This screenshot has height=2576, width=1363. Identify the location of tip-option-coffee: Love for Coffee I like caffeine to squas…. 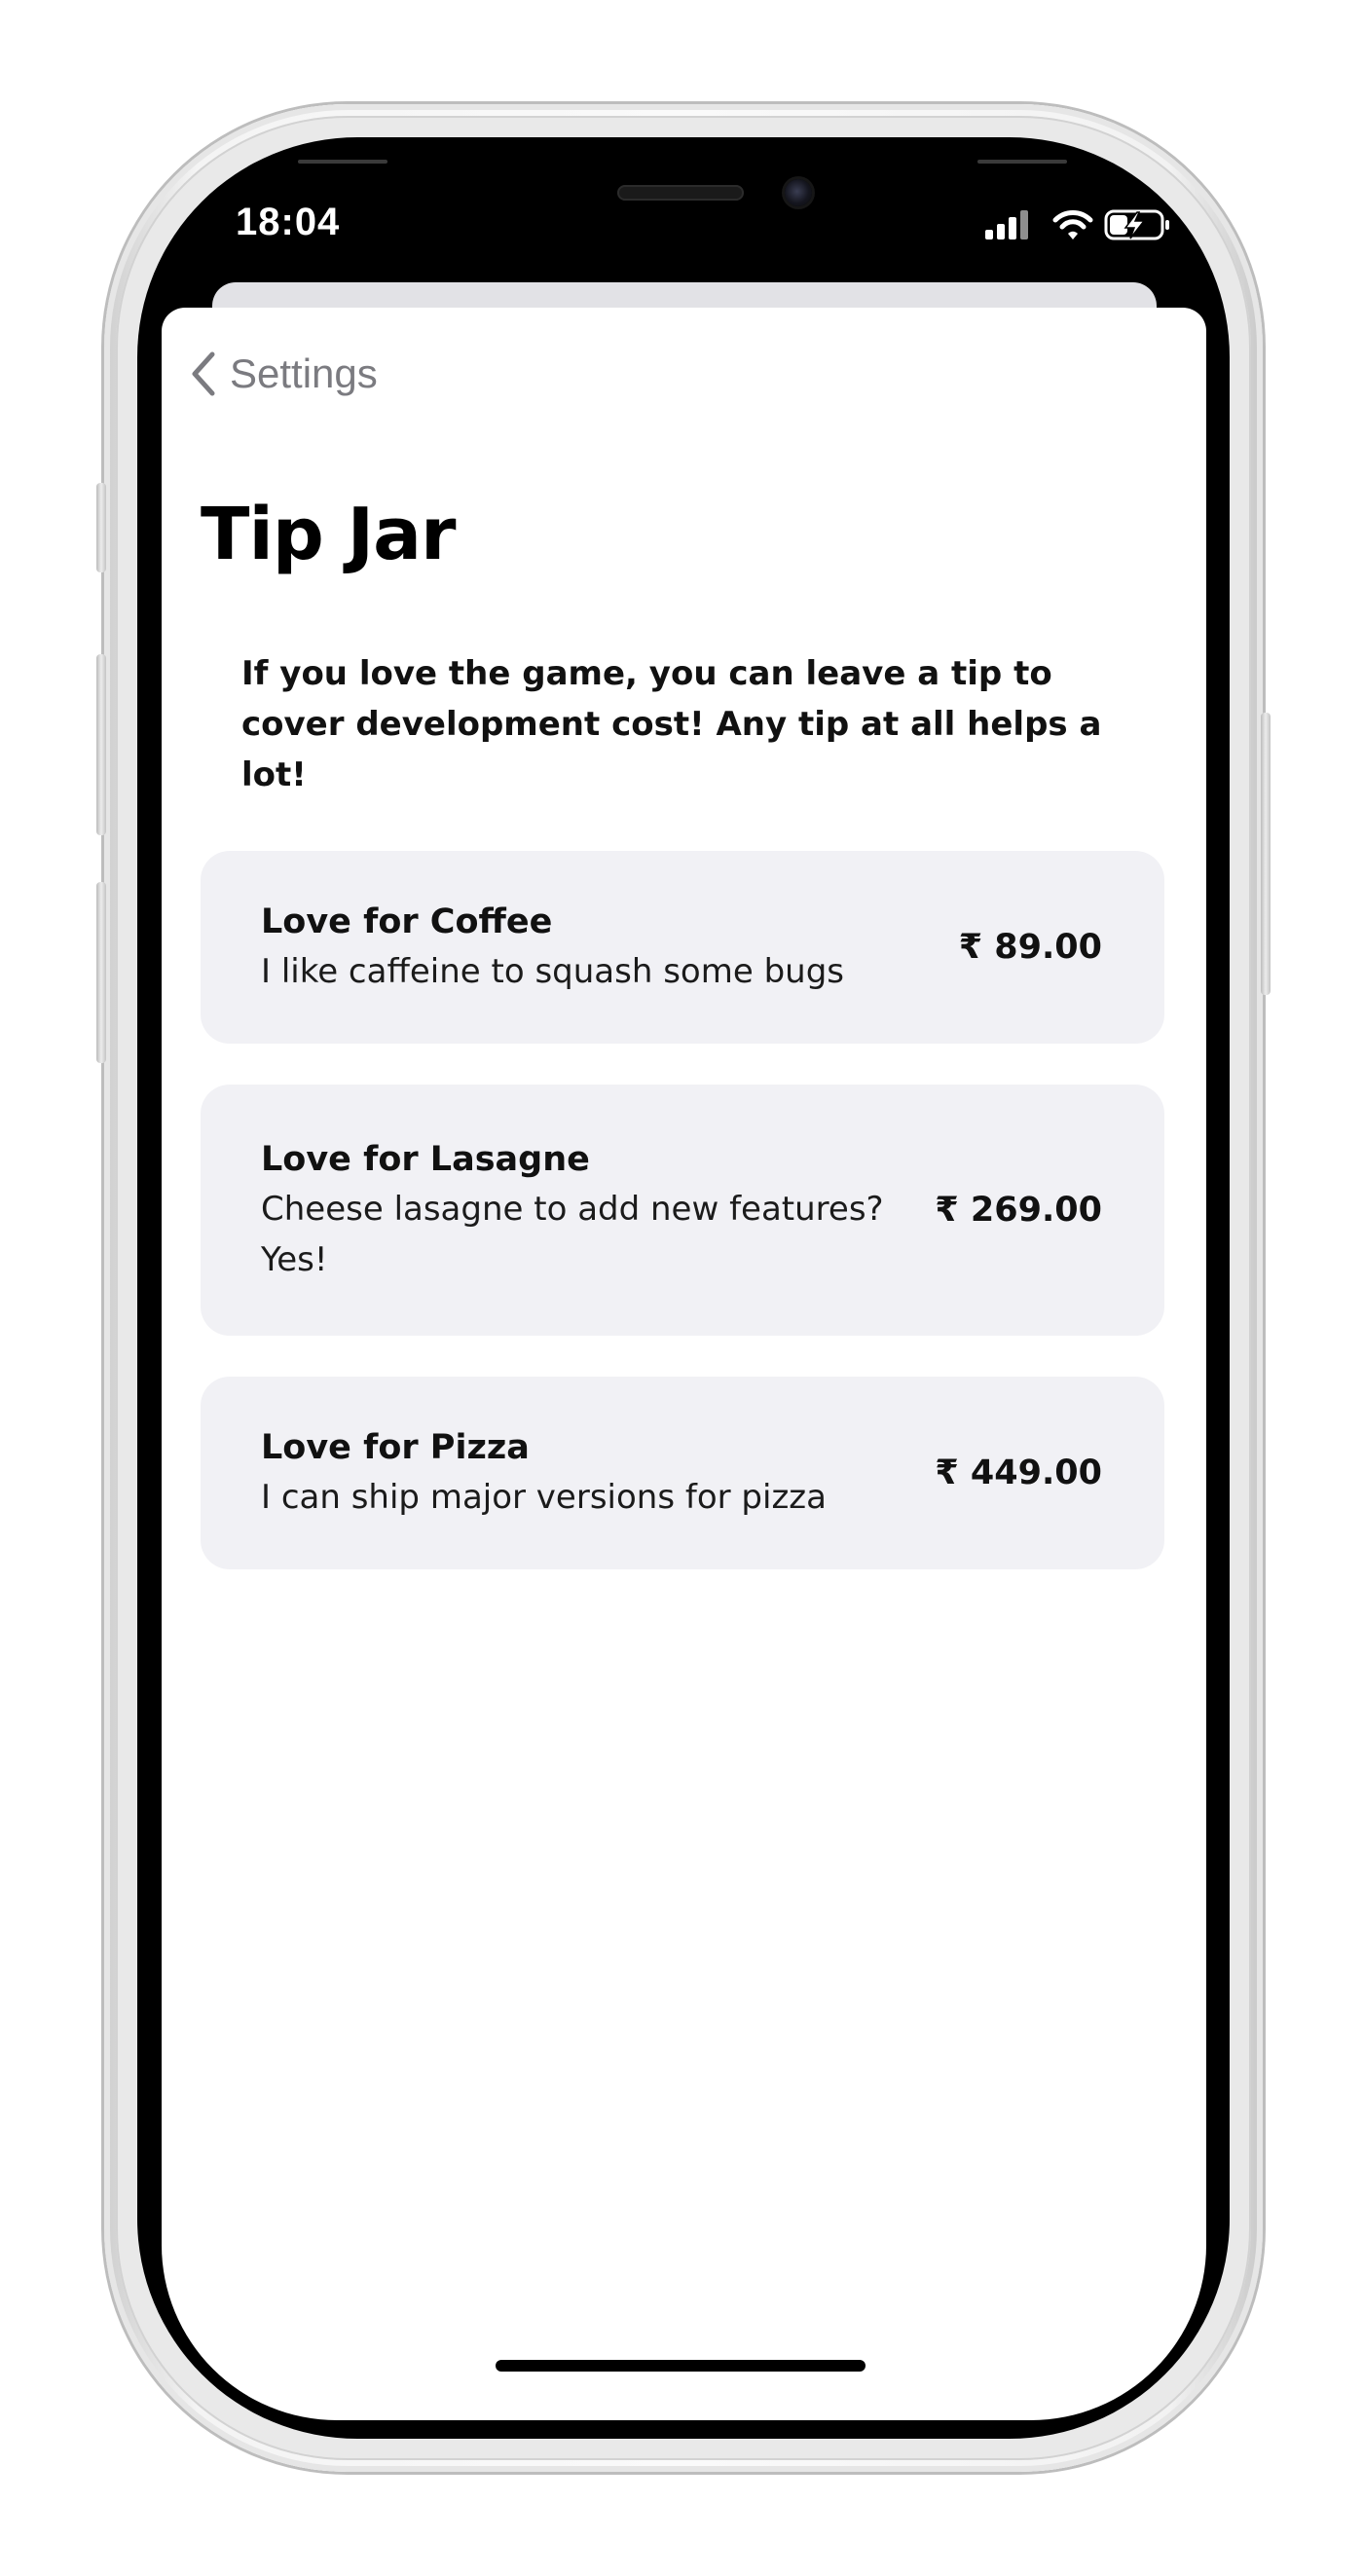
(682, 947).